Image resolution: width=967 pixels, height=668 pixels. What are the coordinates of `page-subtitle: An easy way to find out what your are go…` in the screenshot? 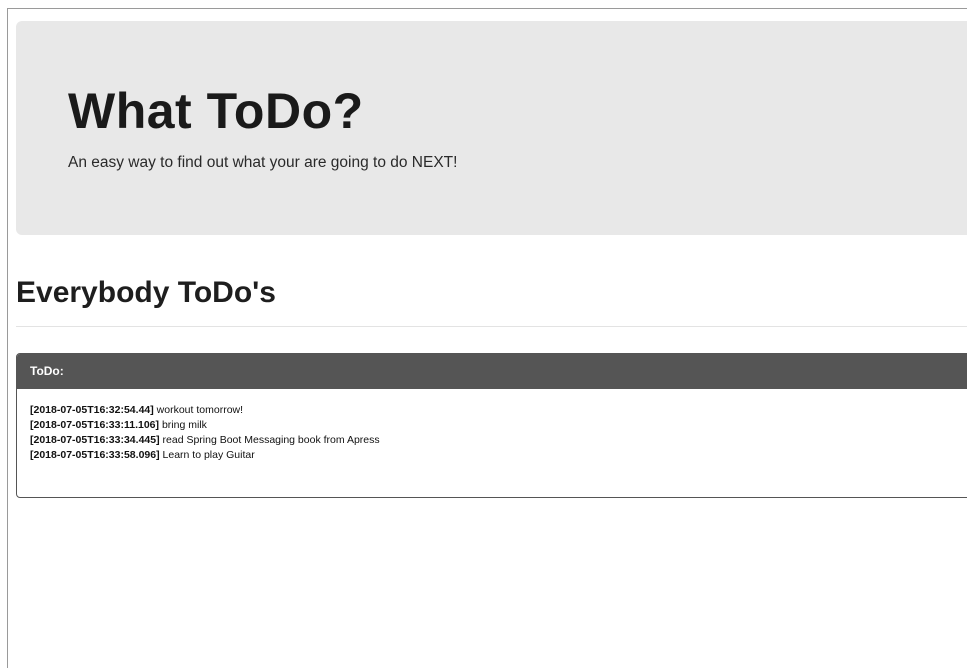 It's located at (263, 162).